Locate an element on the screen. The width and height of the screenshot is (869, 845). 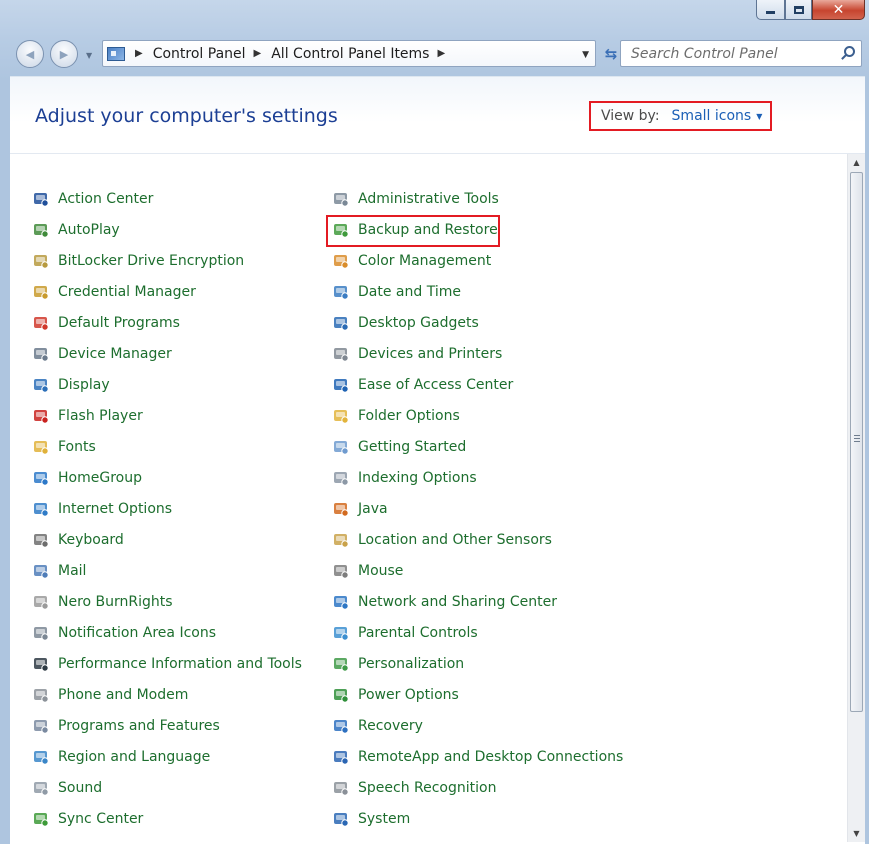
item-label: Sync Center is located at coordinates (100, 819).